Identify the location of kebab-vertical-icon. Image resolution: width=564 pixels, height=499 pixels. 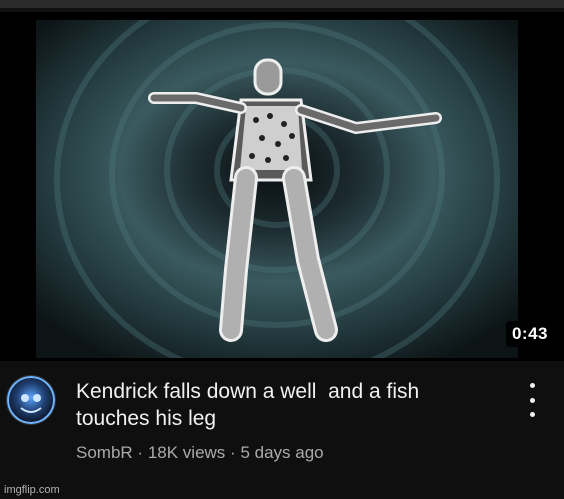
(532, 400).